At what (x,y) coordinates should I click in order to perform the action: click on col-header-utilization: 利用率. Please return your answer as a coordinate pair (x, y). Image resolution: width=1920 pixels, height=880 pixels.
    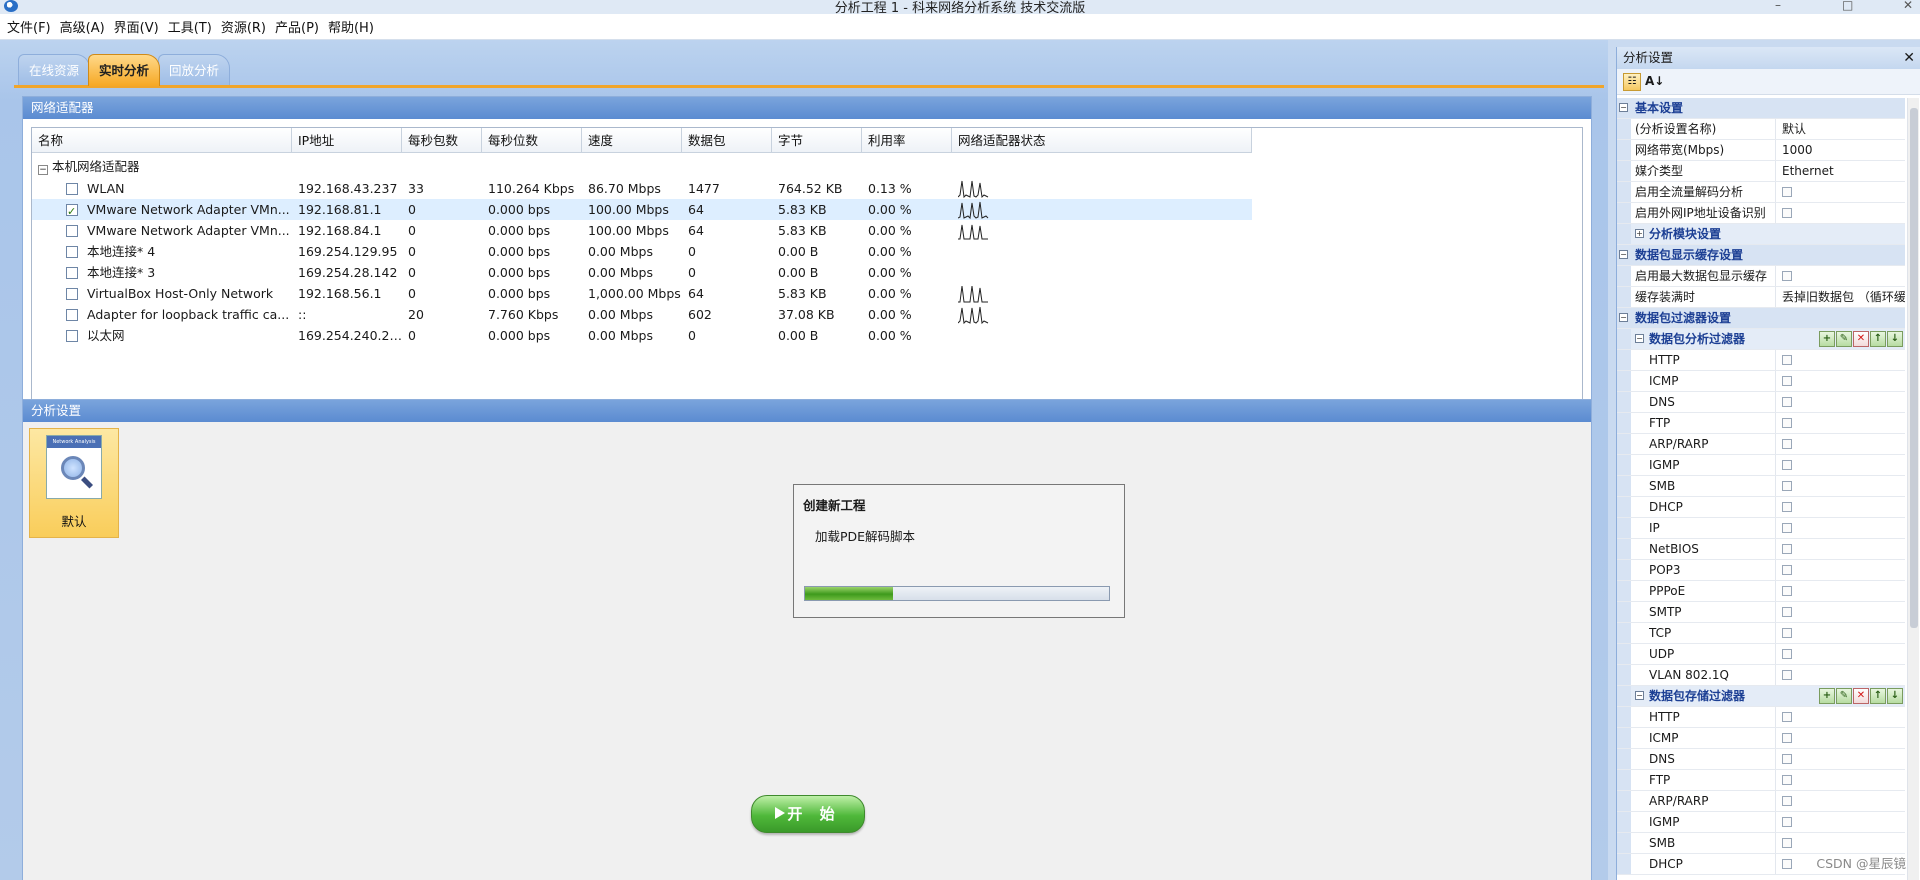
    Looking at the image, I should click on (907, 140).